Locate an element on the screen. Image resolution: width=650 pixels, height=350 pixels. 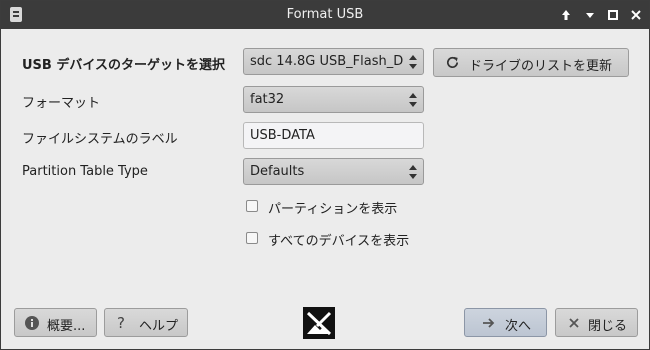
x-icon is located at coordinates (574, 323).